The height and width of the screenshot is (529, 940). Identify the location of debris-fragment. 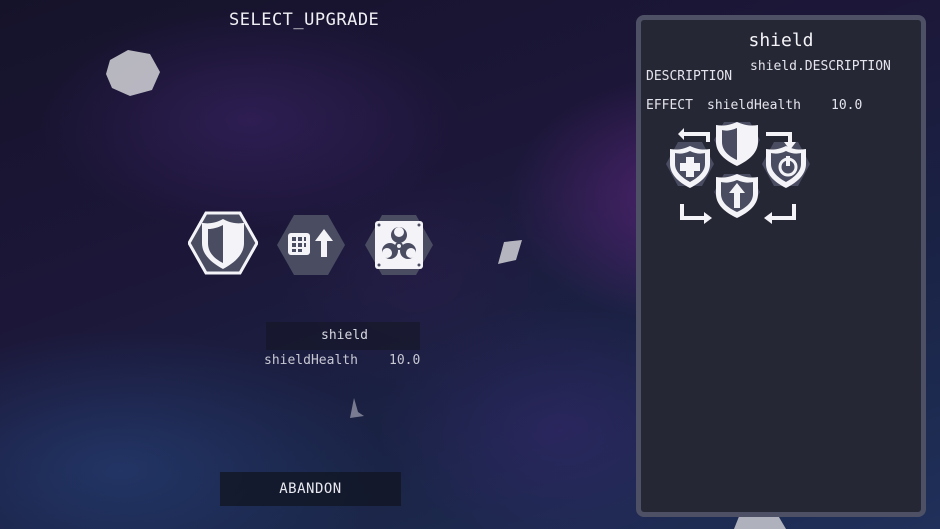
(357, 408).